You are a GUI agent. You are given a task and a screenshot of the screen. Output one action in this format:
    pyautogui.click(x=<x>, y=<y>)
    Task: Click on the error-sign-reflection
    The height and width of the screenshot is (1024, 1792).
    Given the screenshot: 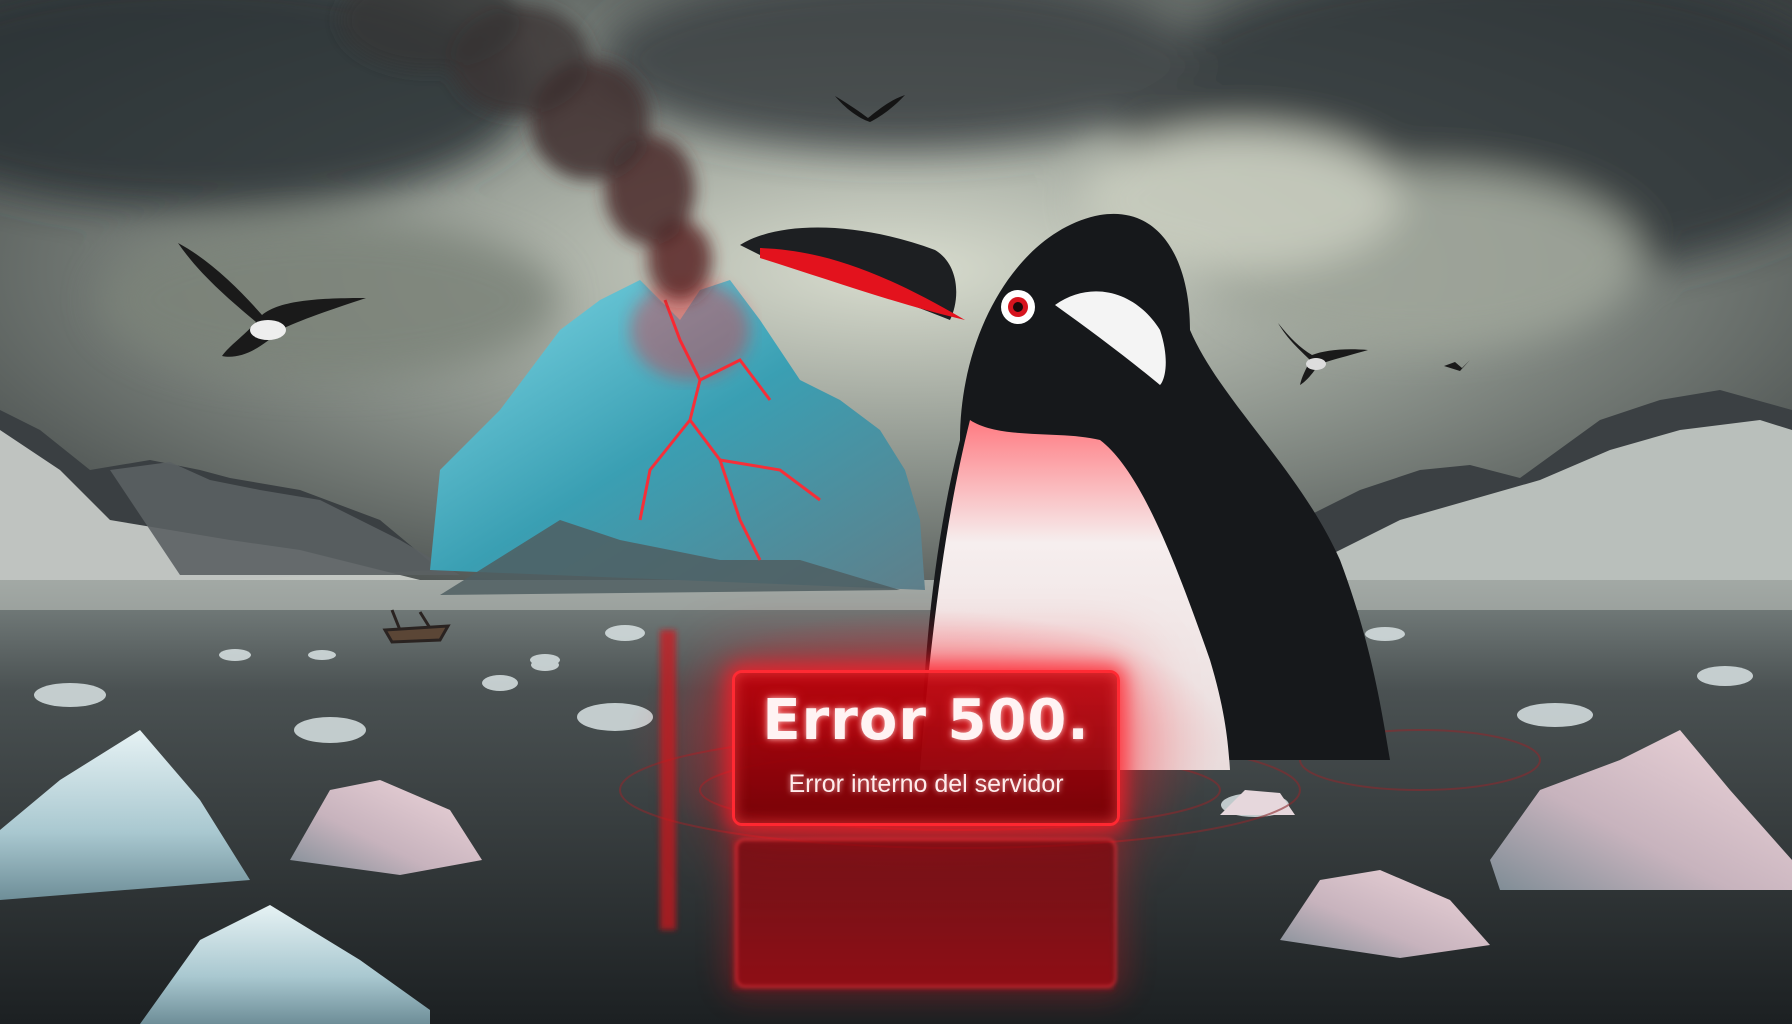 What is the action you would take?
    pyautogui.click(x=926, y=913)
    